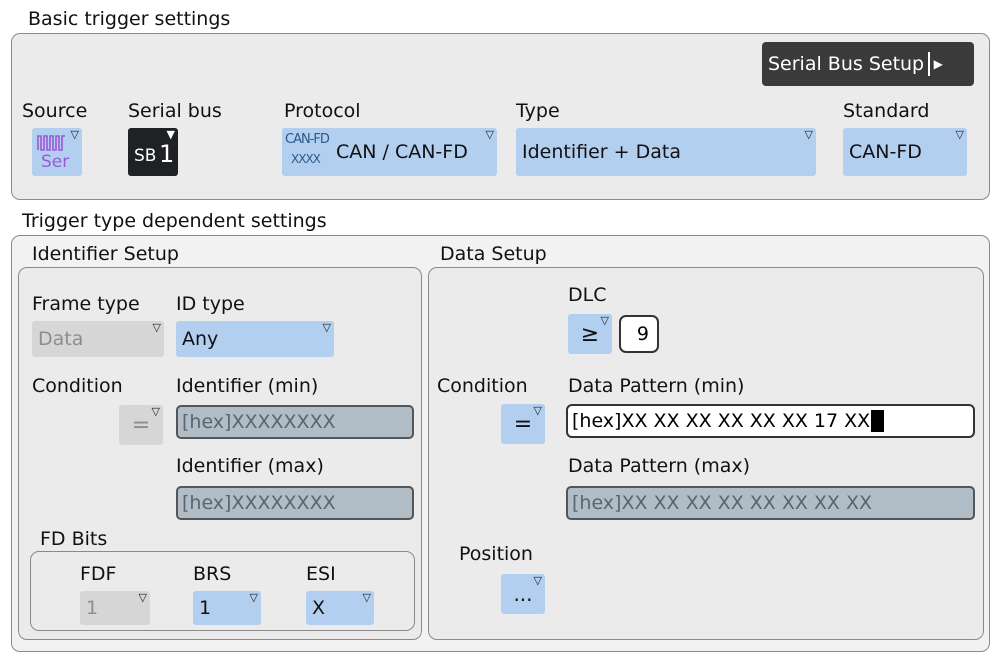  I want to click on frame-type-value: Data, so click(61, 339).